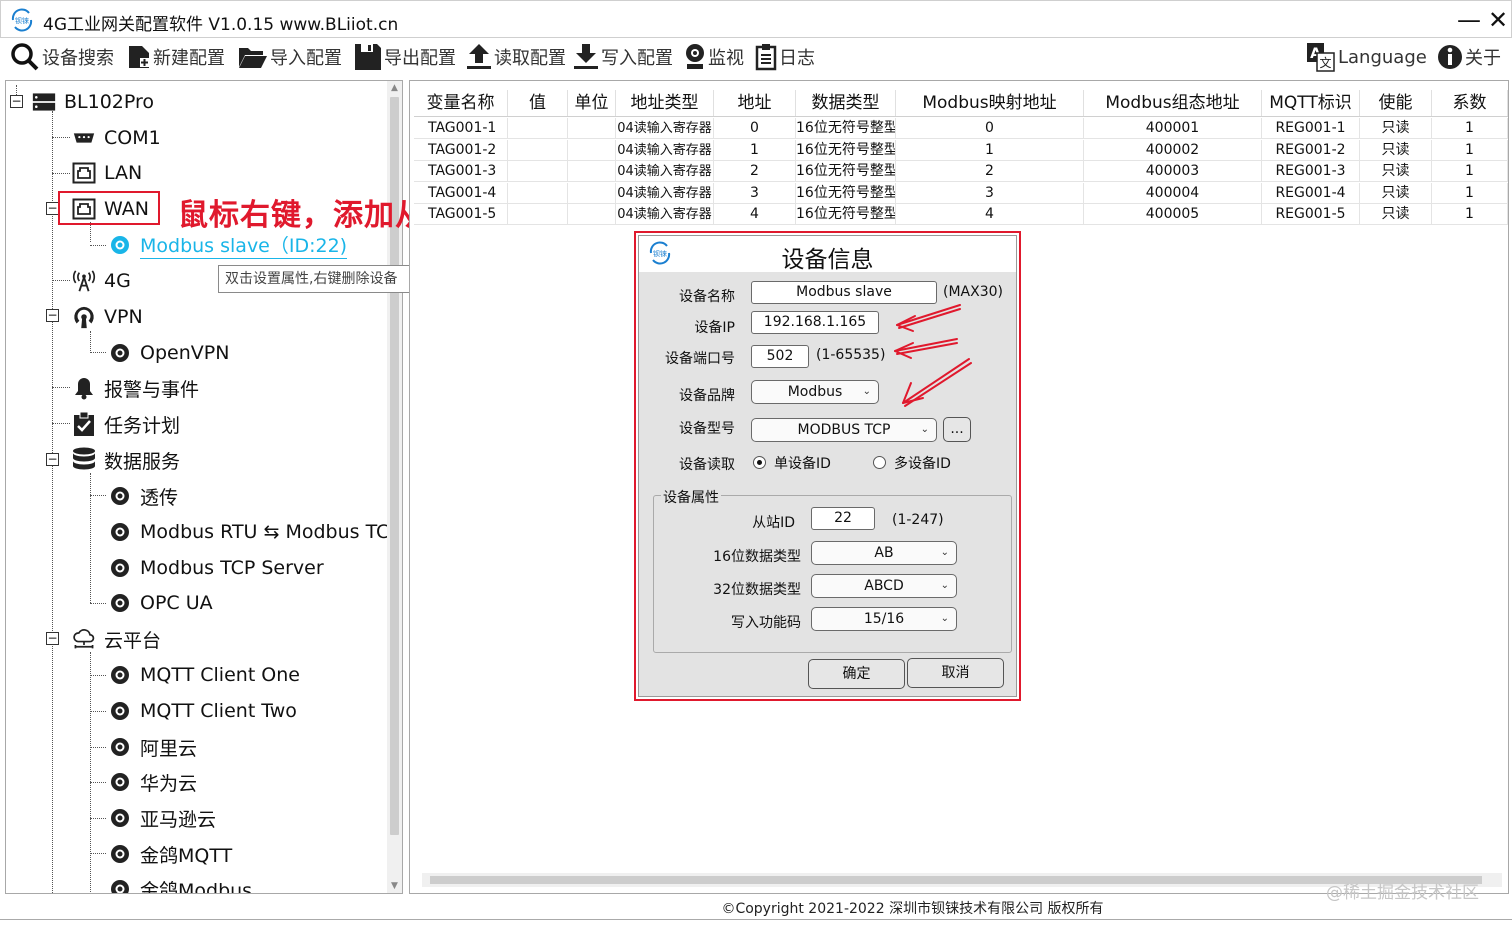 This screenshot has width=1512, height=925. What do you see at coordinates (766, 57) in the screenshot?
I see `clipboard-log-icon` at bounding box center [766, 57].